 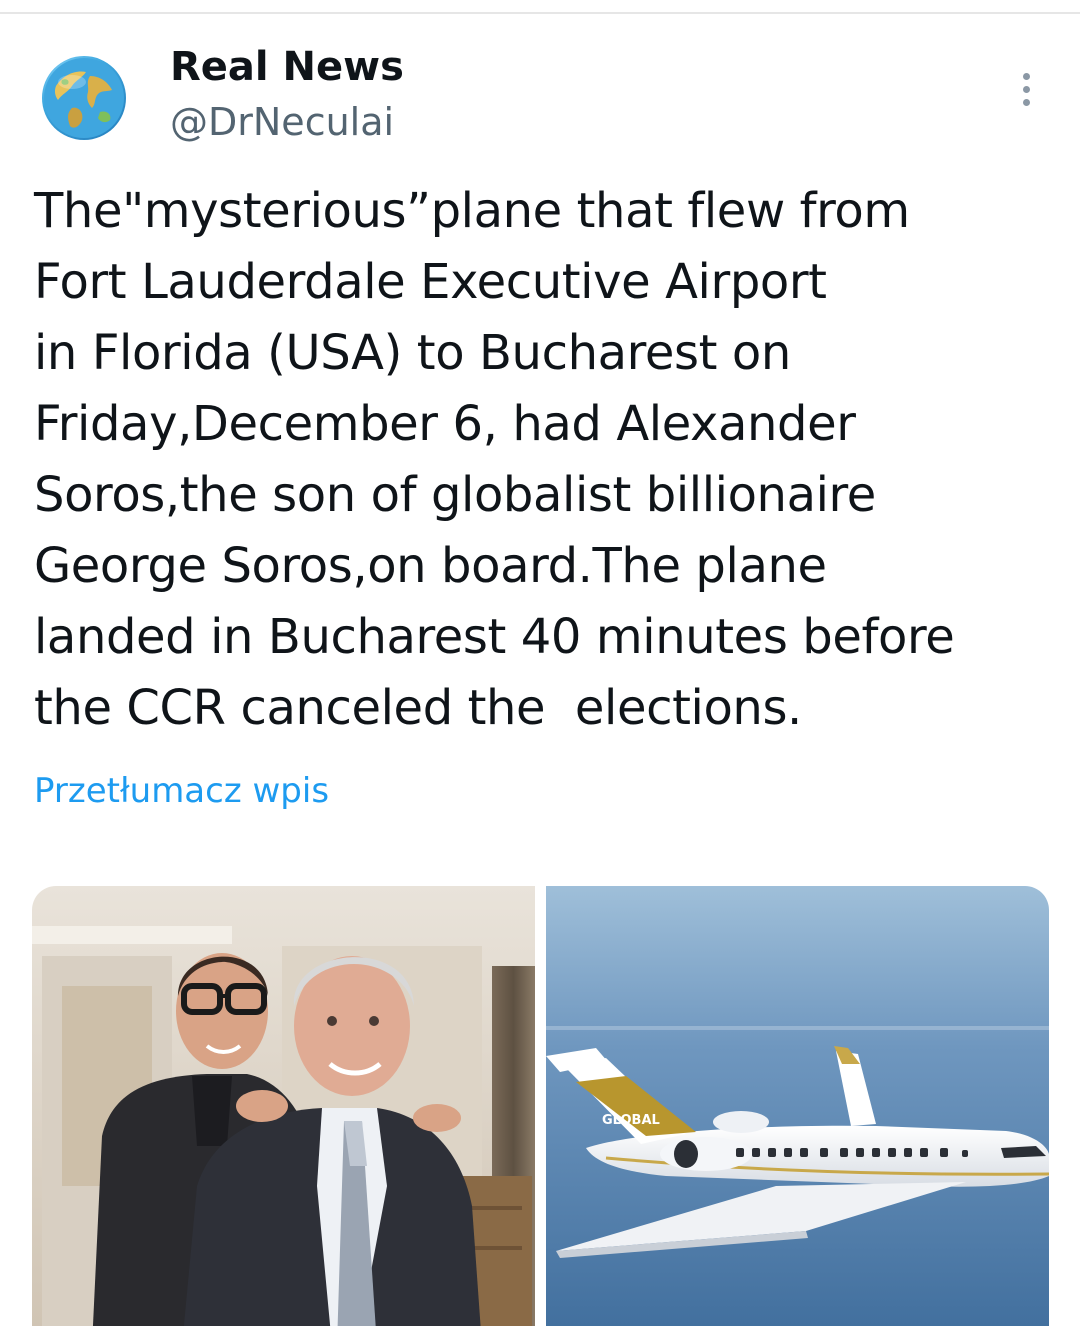 I want to click on translate-post-link: Przetłumacz wpis, so click(x=181, y=791).